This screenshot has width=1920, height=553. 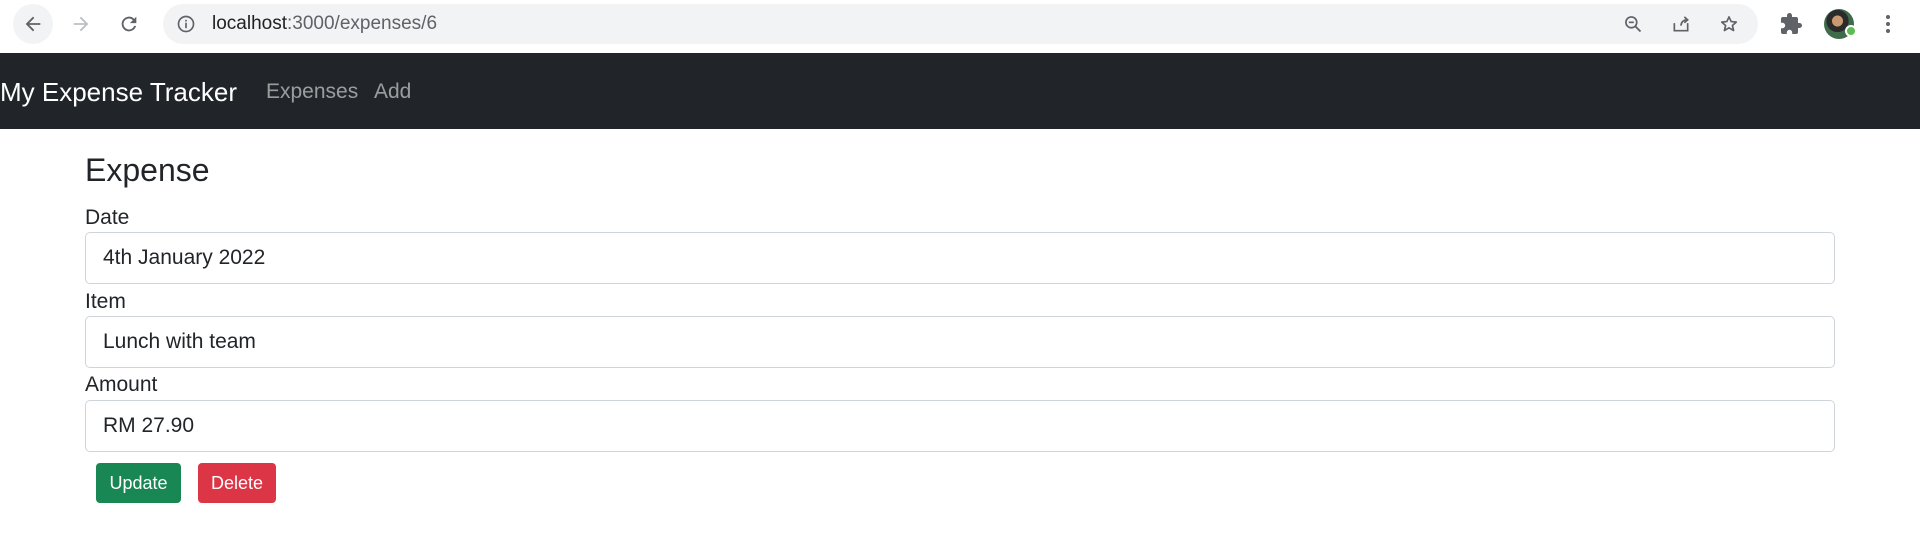 I want to click on arrow-right-icon, so click(x=81, y=24).